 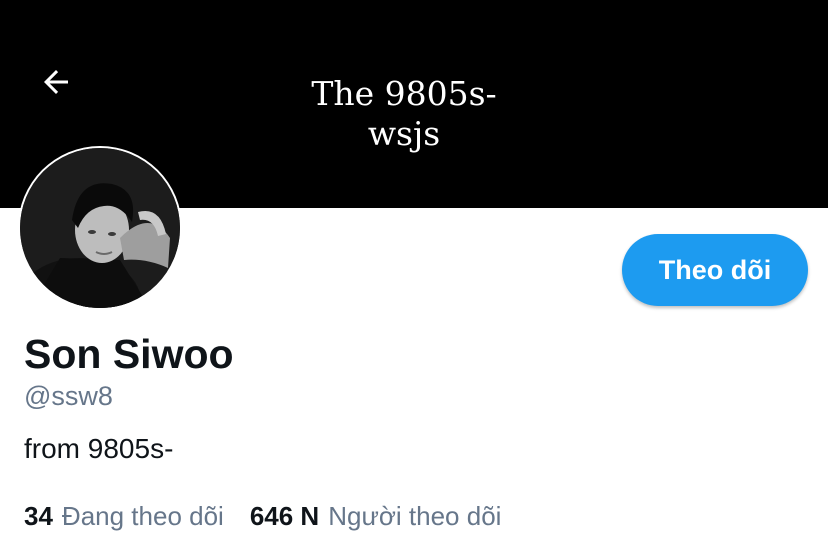 I want to click on avatar, so click(x=100, y=228).